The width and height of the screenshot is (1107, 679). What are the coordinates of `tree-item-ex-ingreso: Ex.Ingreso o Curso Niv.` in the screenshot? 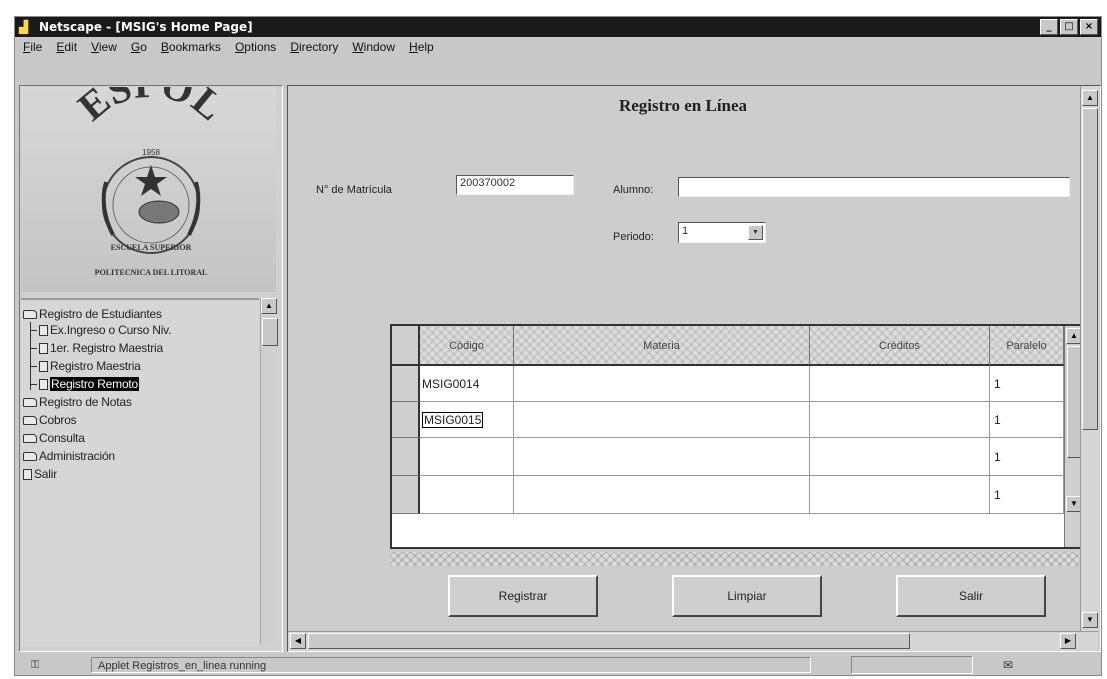 It's located at (105, 330).